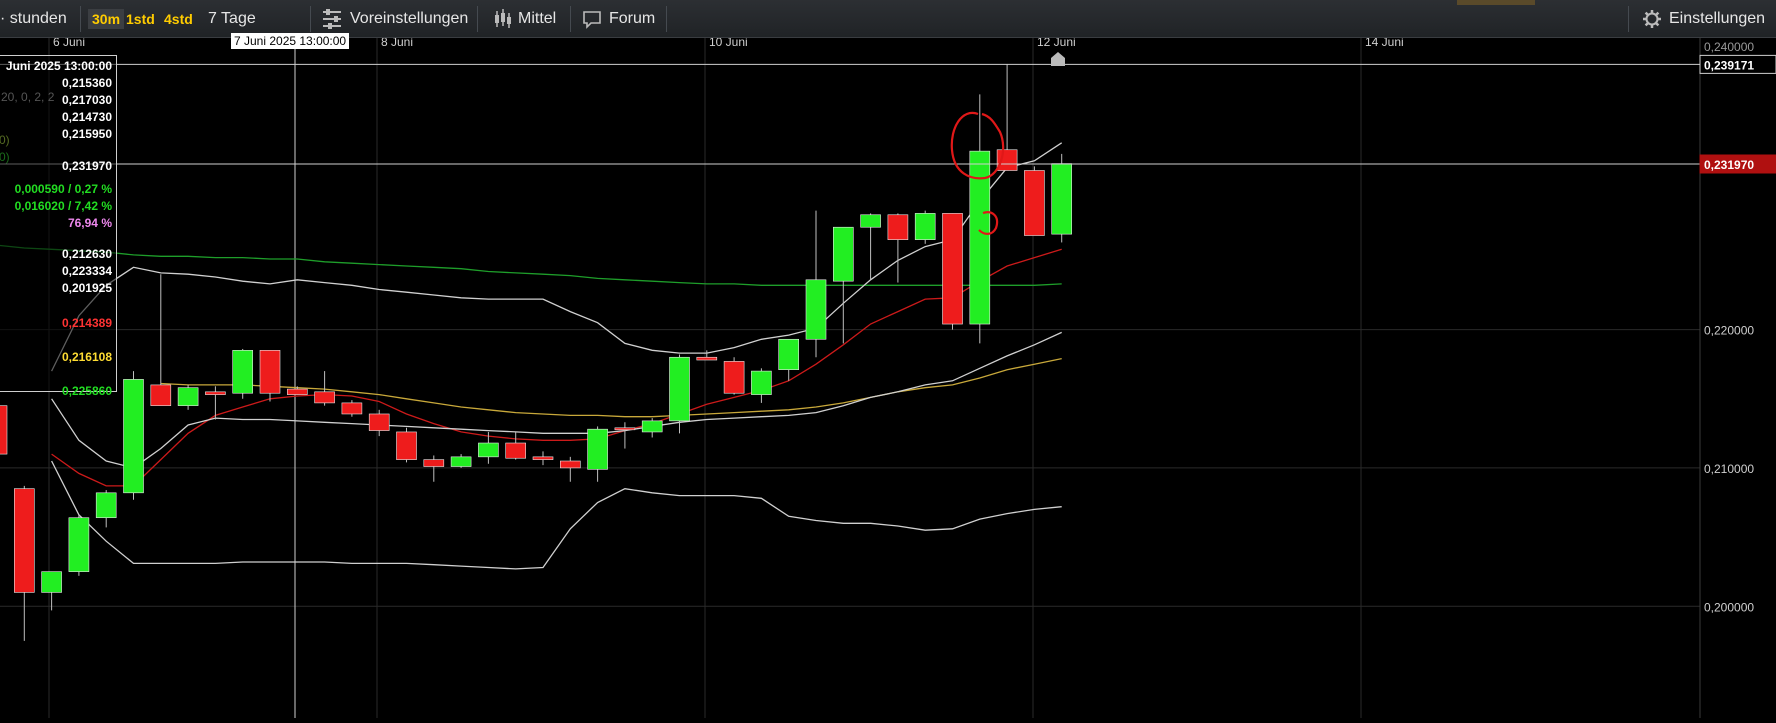  Describe the element at coordinates (58, 66) in the screenshot. I see `tooltip-date: Juni 2025 13:00:00` at that location.